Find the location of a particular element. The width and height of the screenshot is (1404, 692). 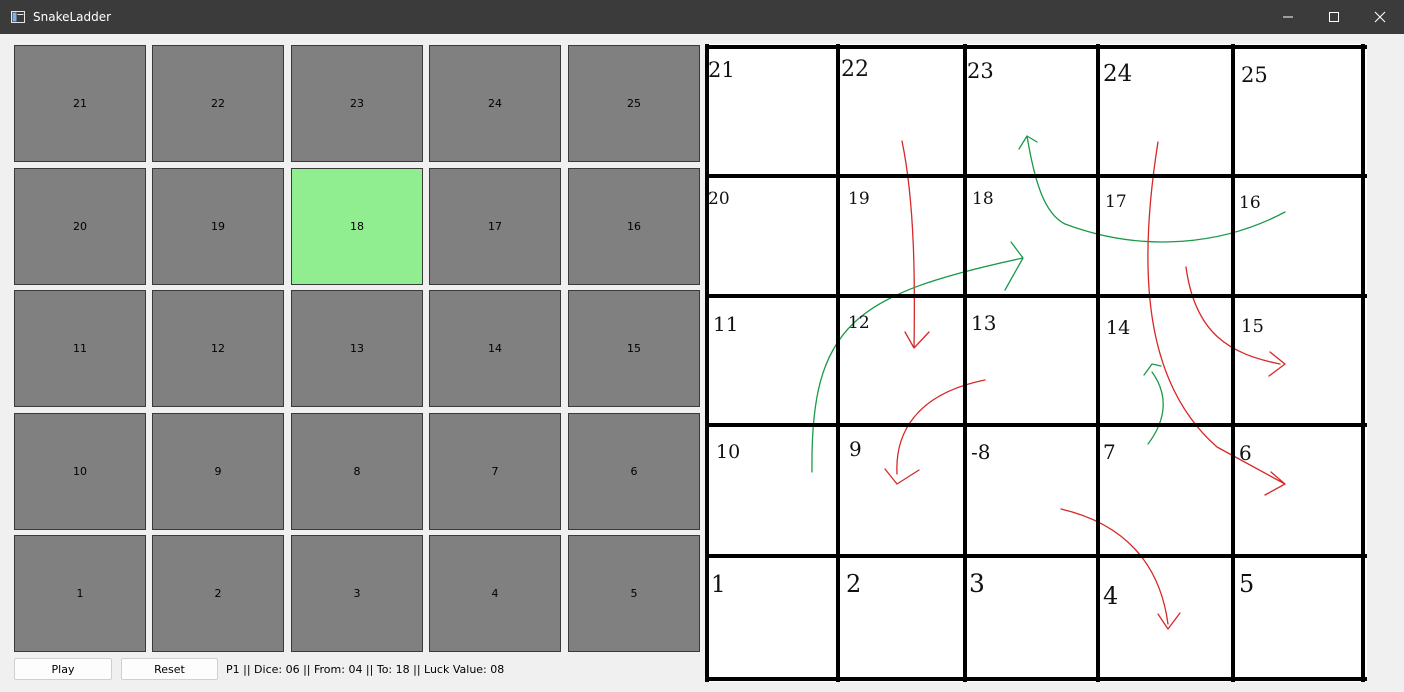

close-icon is located at coordinates (1380, 17).